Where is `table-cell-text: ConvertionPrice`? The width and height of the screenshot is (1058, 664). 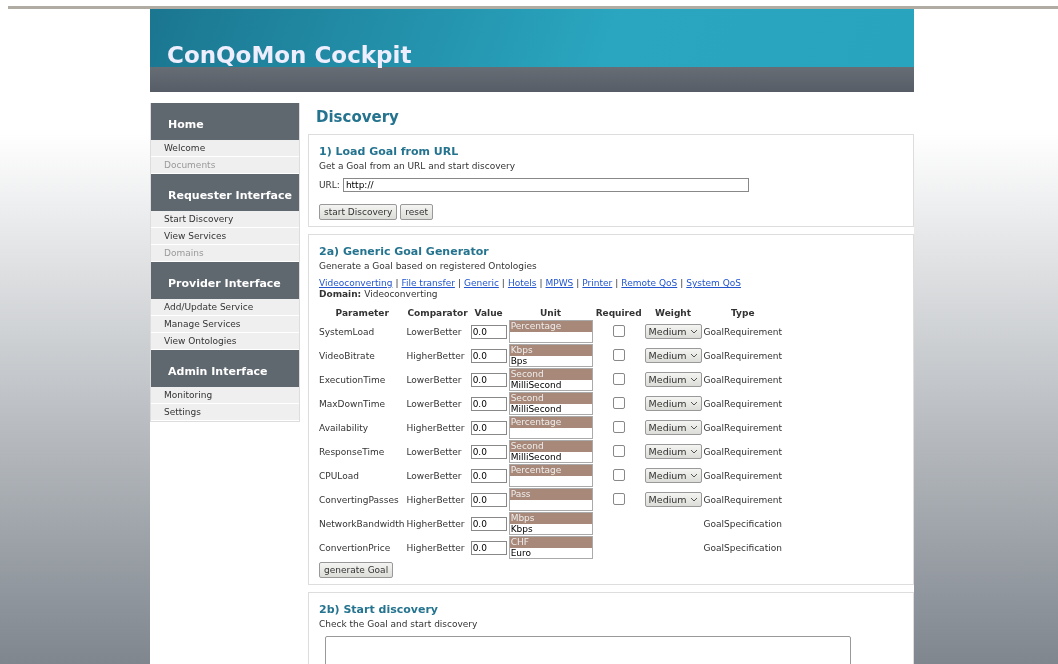
table-cell-text: ConvertionPrice is located at coordinates (355, 548).